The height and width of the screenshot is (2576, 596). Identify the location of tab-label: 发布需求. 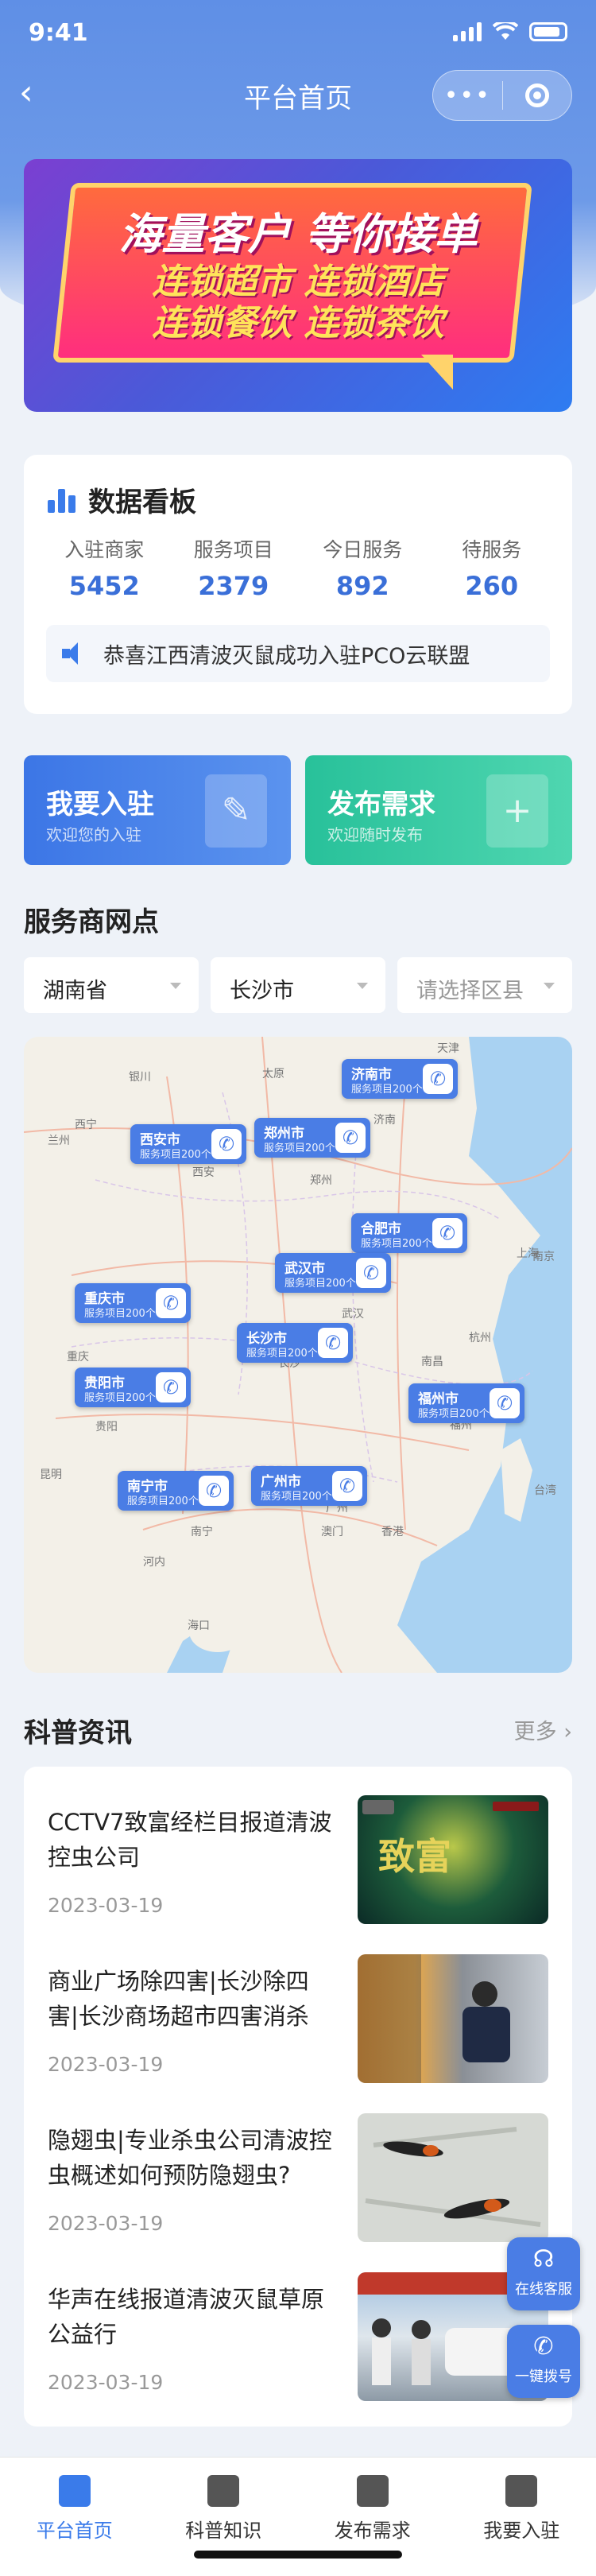
(372, 2531).